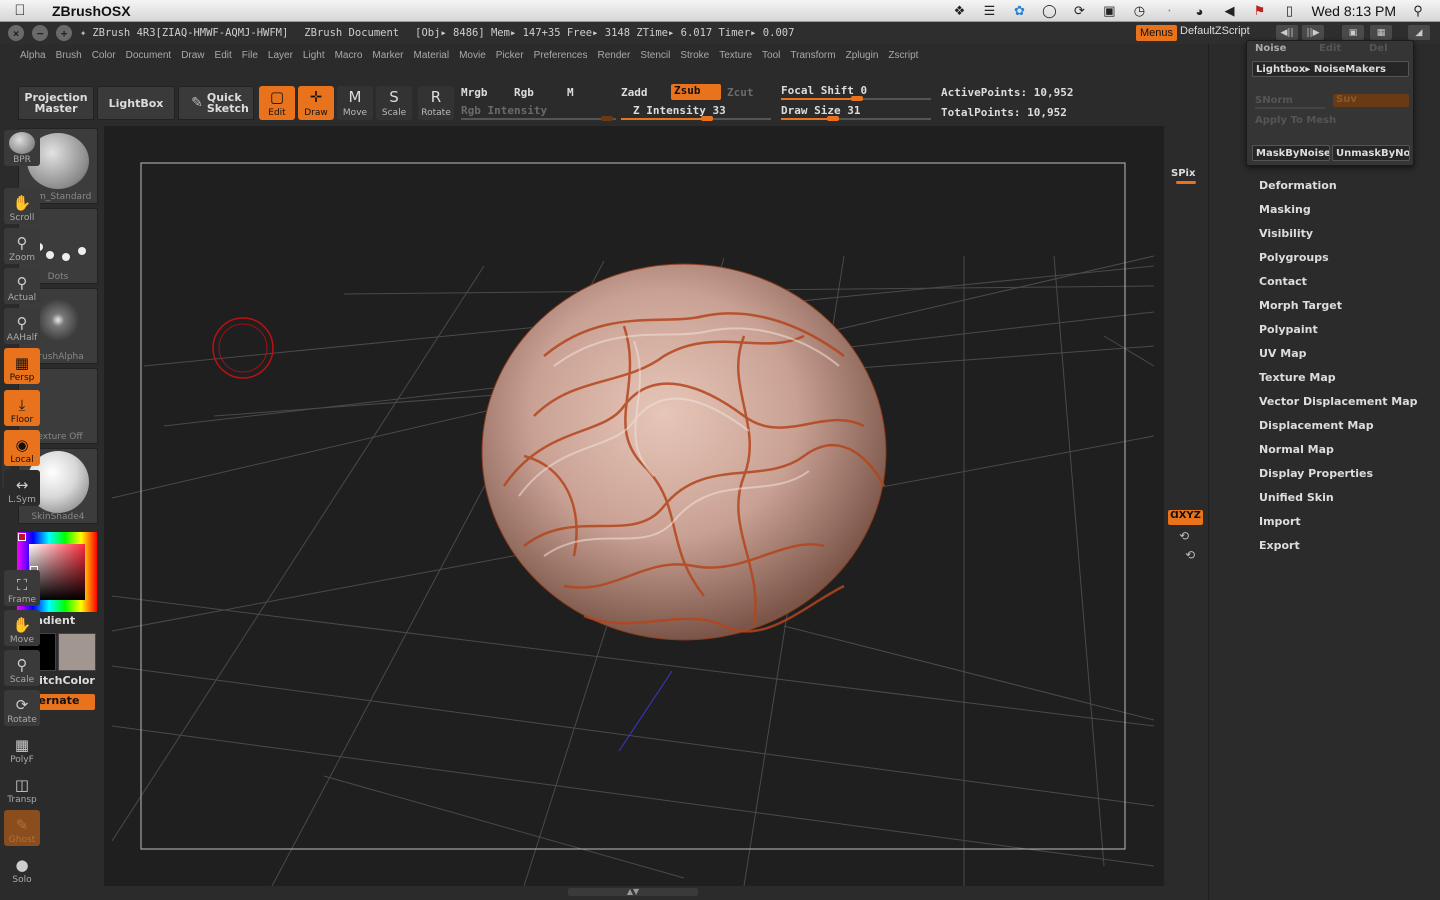  Describe the element at coordinates (22, 628) in the screenshot. I see `move-view-button: ✋ Move` at that location.